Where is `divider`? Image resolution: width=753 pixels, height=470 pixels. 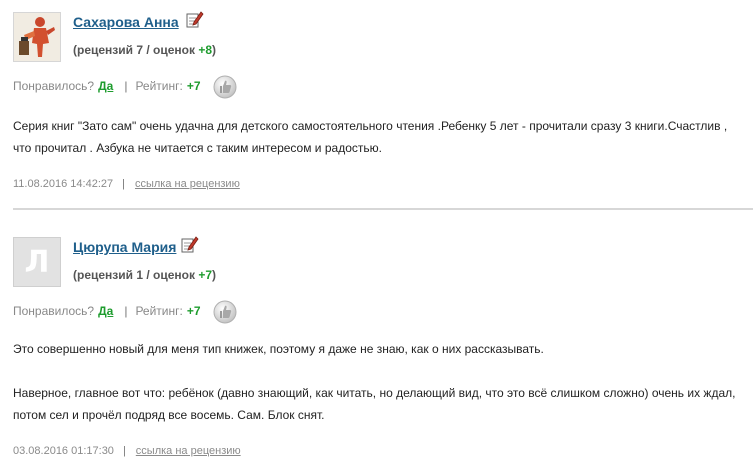 divider is located at coordinates (383, 209).